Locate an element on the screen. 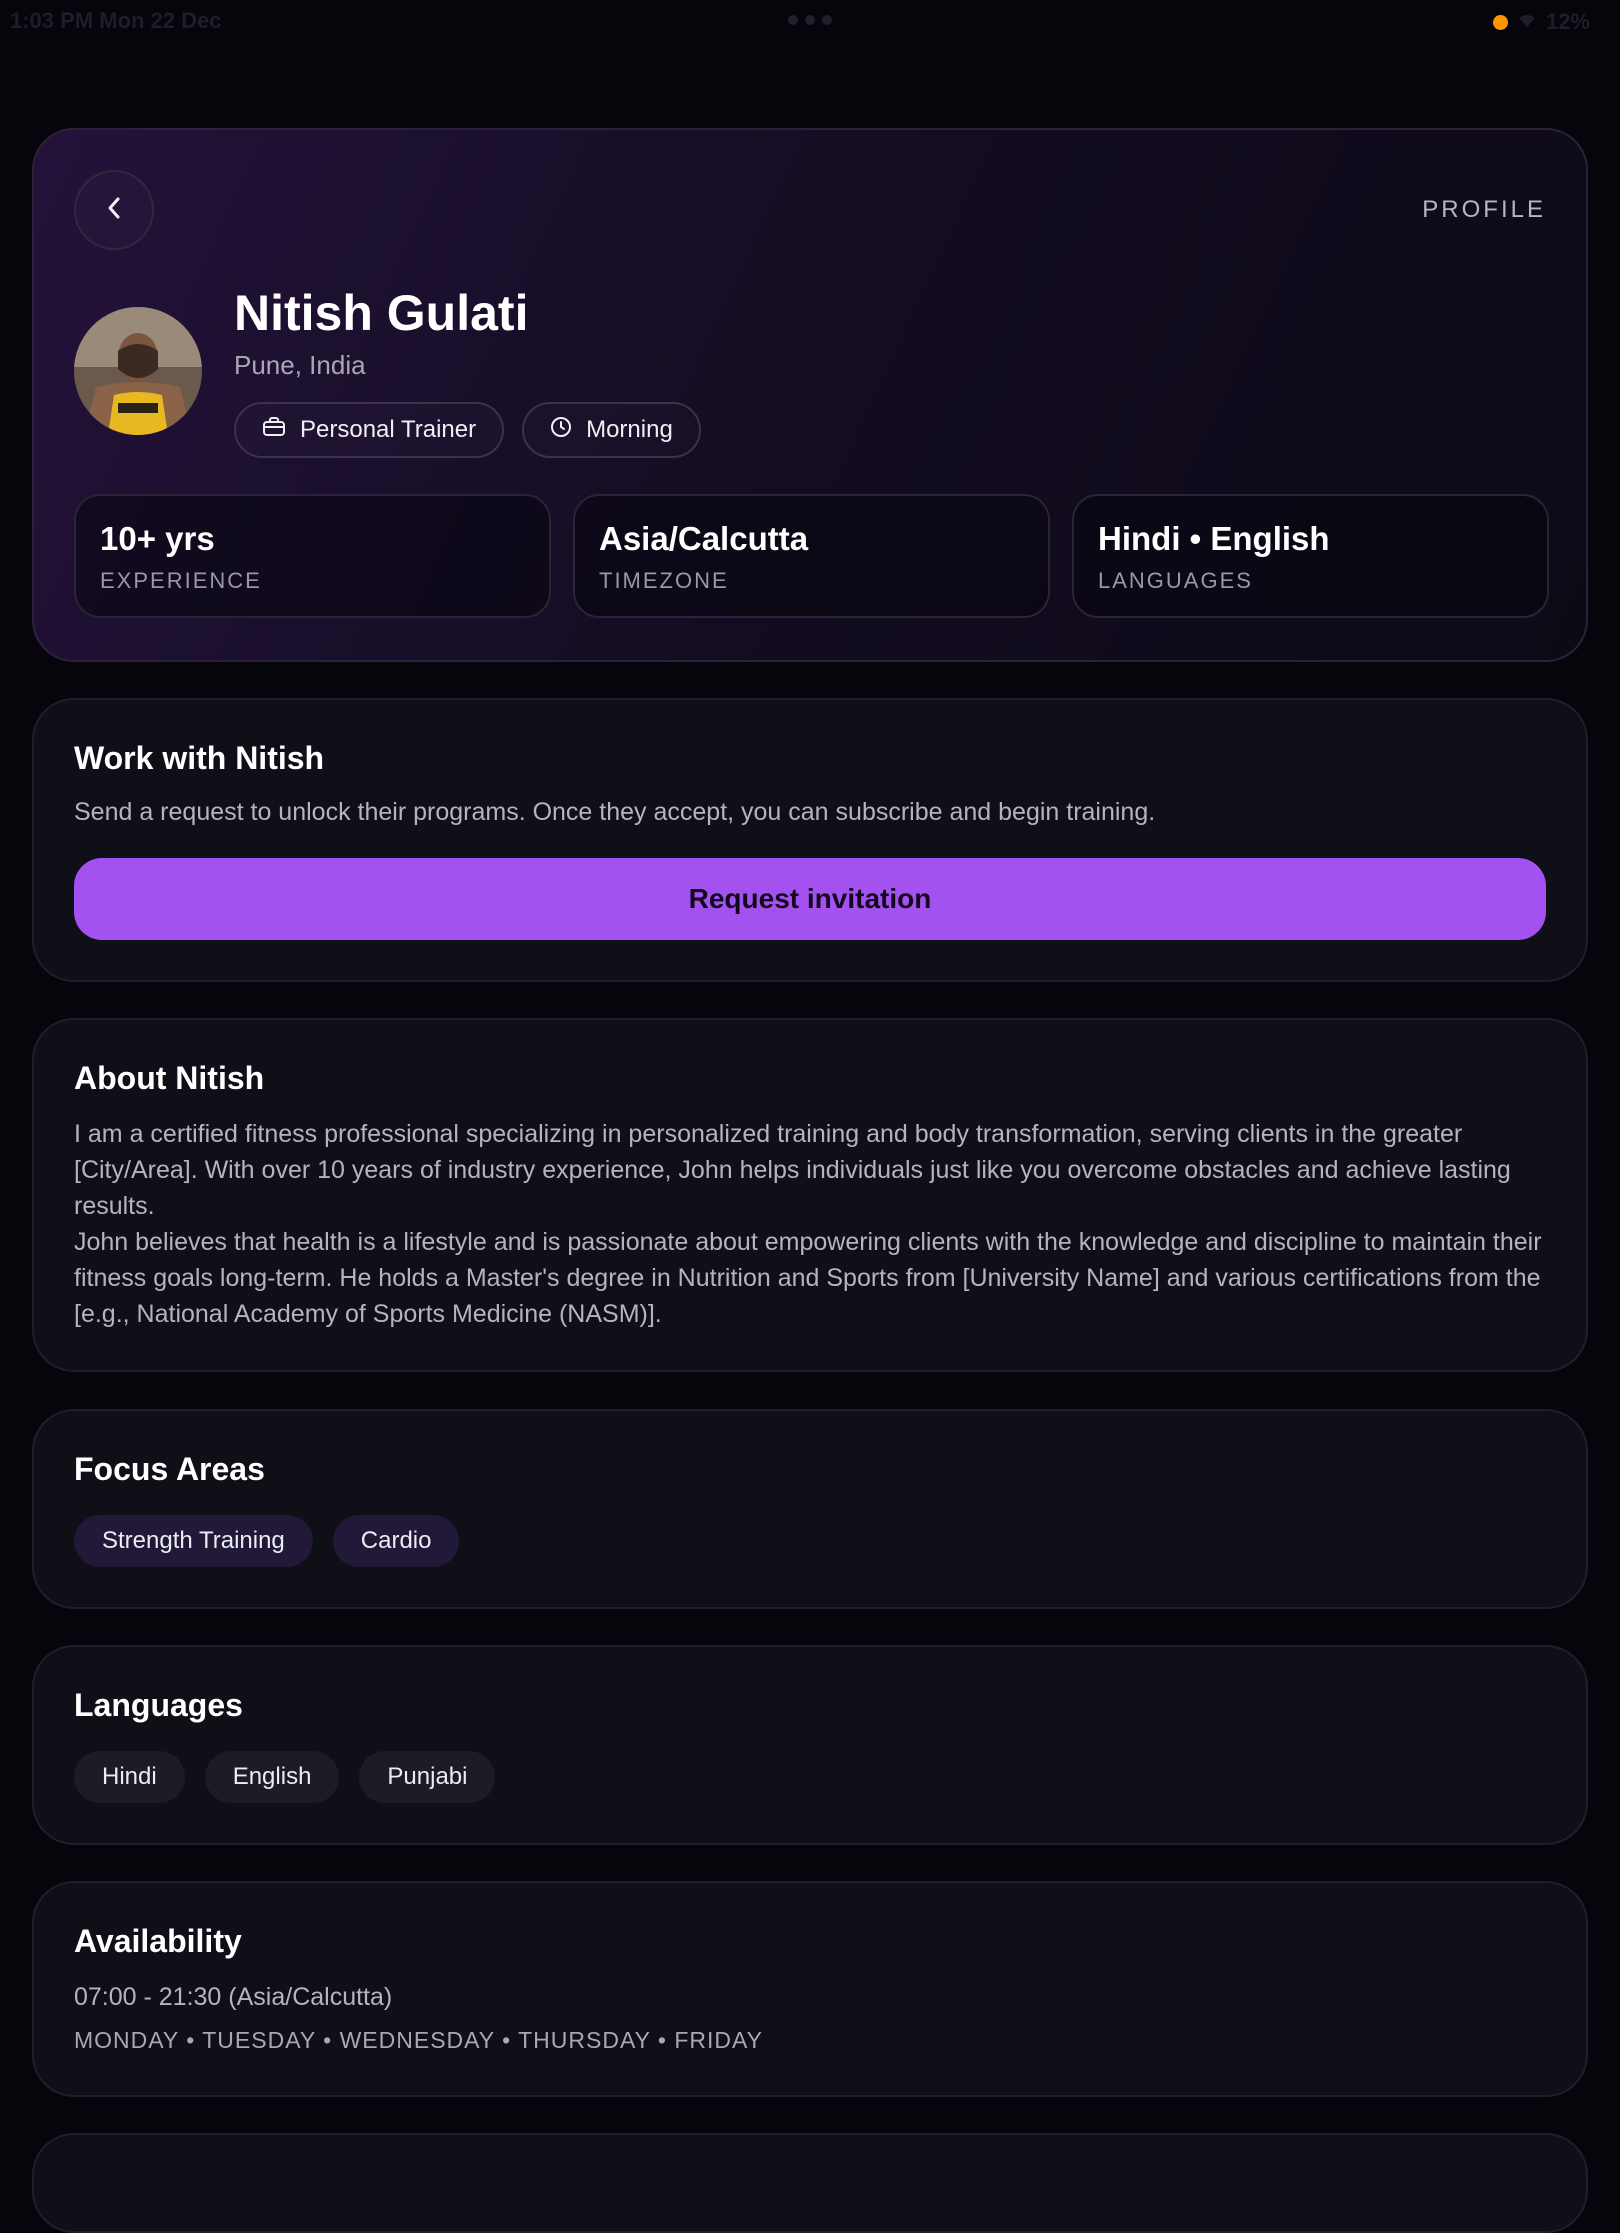 Image resolution: width=1620 pixels, height=2233 pixels. back-button is located at coordinates (114, 210).